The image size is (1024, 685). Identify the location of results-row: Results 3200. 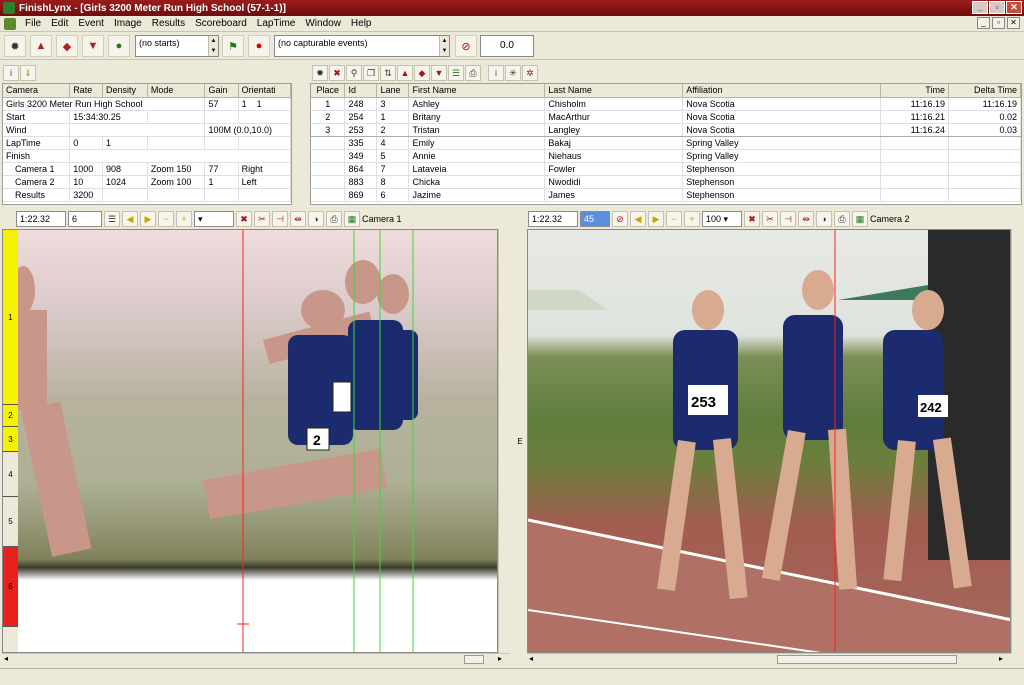
(147, 195).